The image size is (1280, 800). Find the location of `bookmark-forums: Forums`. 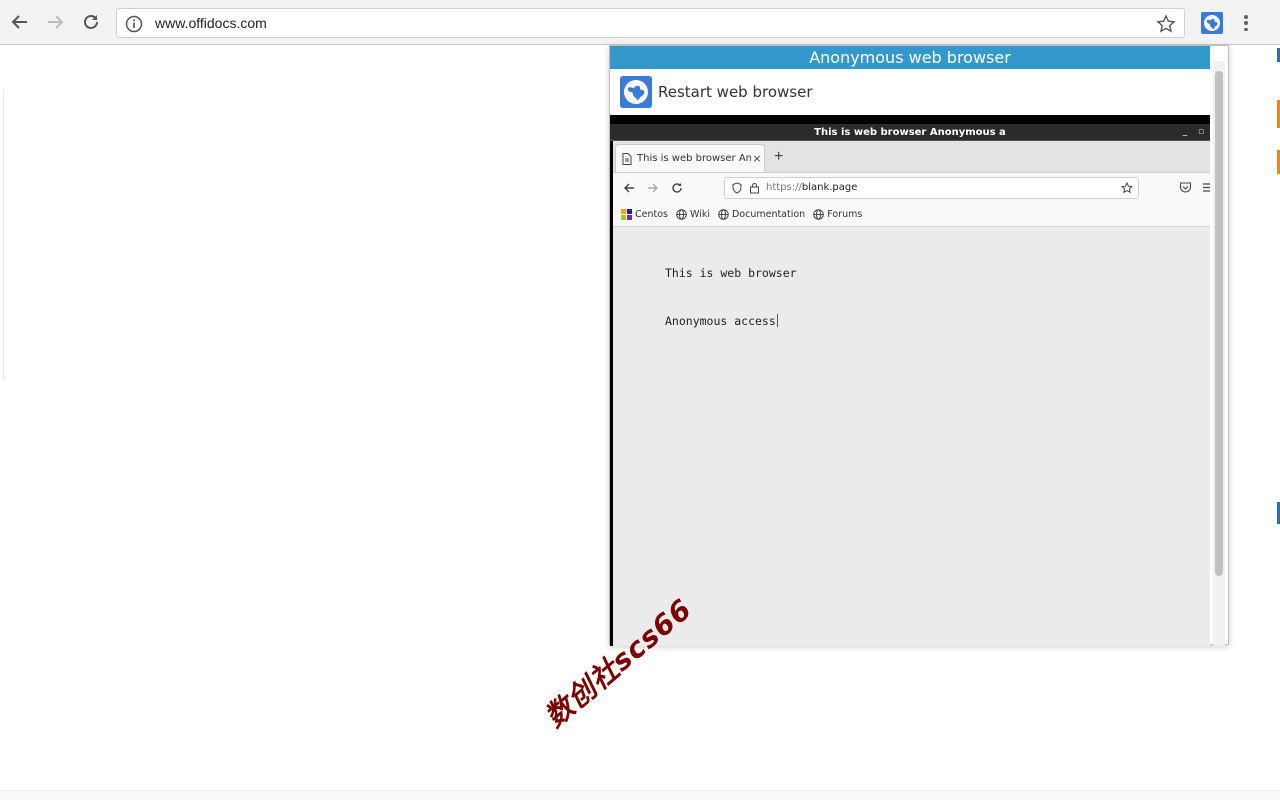

bookmark-forums: Forums is located at coordinates (837, 214).